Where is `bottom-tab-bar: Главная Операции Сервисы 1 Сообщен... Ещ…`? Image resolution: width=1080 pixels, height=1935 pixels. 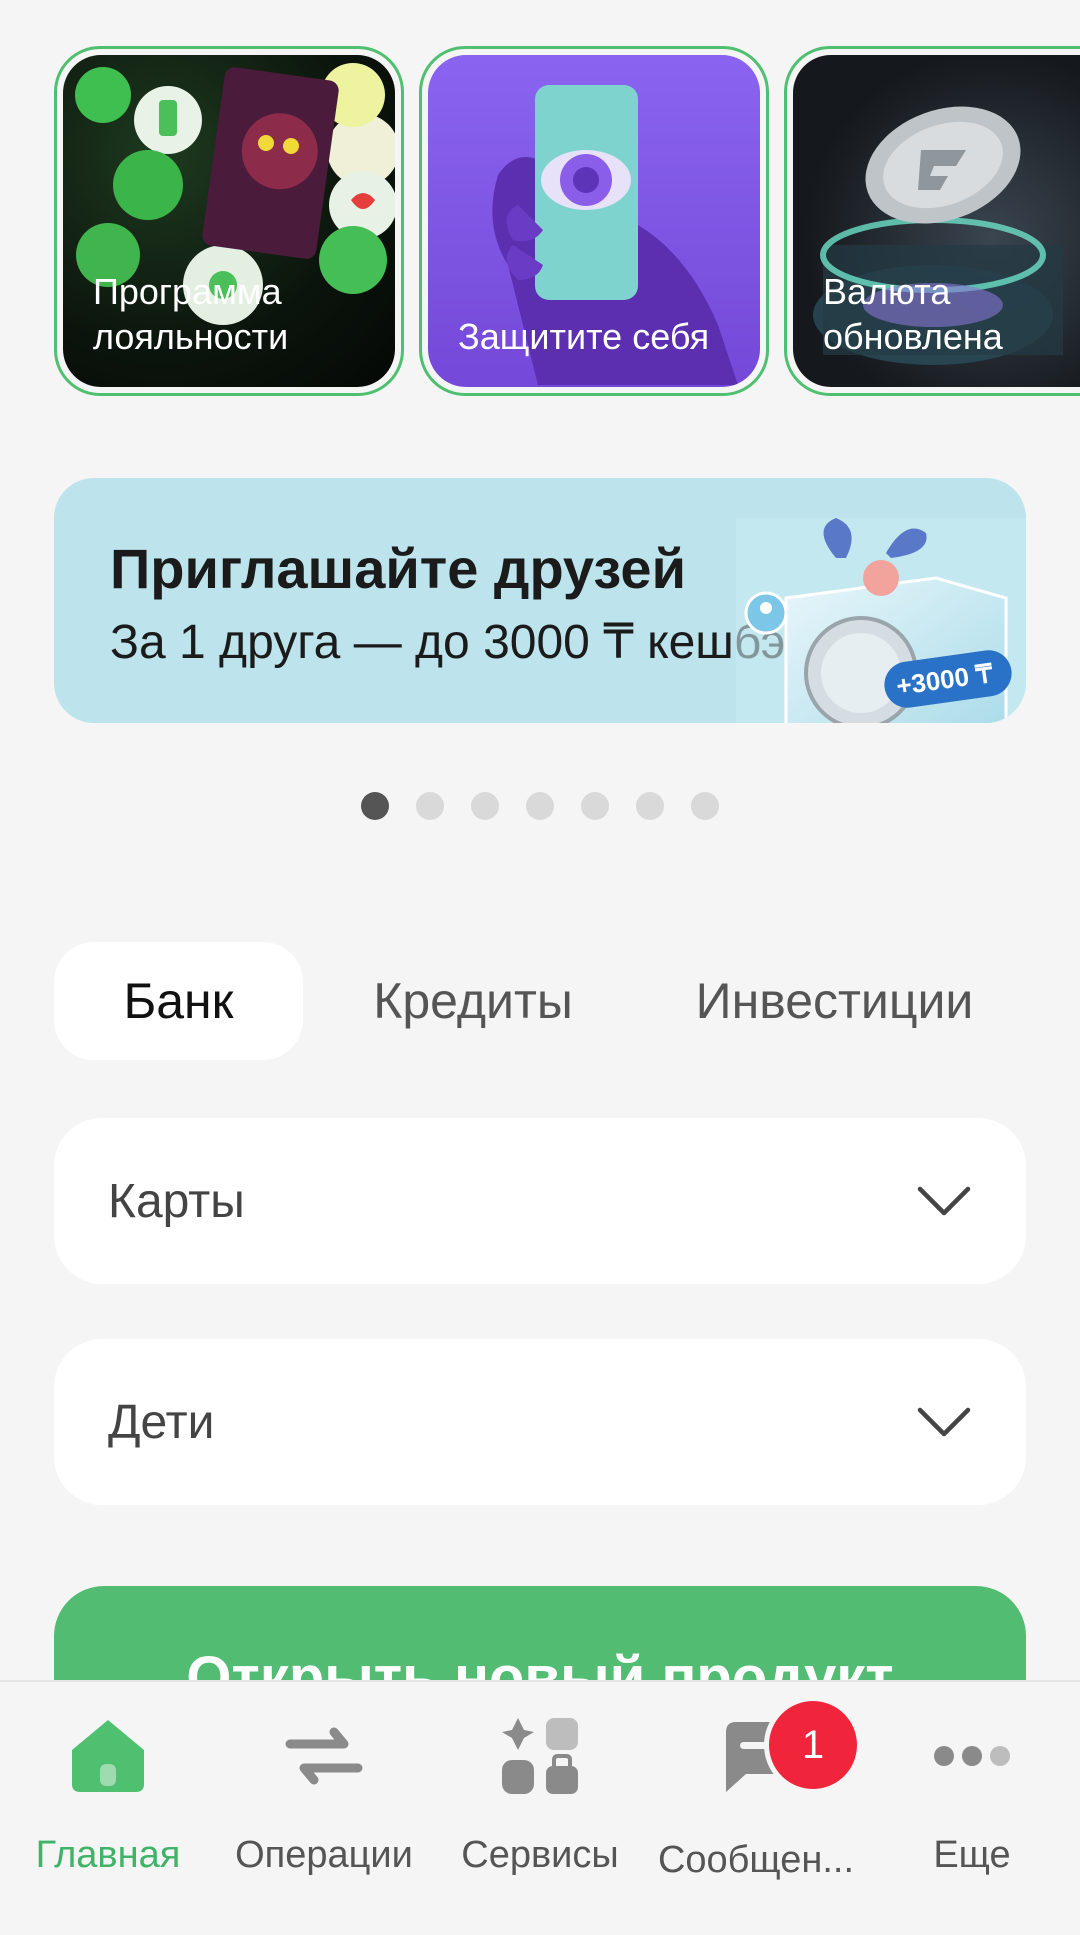 bottom-tab-bar: Главная Операции Сервисы 1 Сообщен... Ещ… is located at coordinates (540, 1807).